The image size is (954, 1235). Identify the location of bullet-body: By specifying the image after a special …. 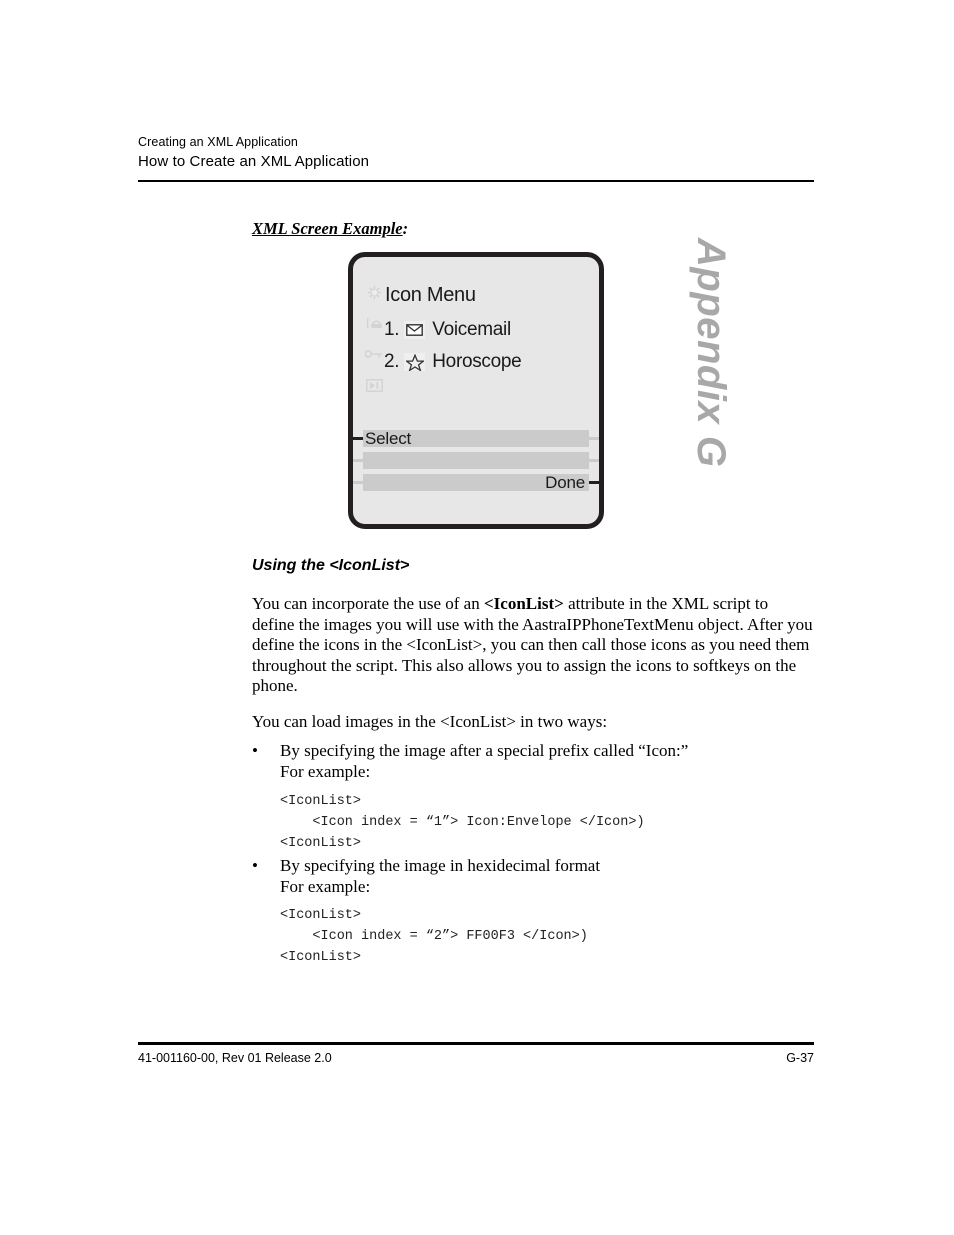
(547, 761).